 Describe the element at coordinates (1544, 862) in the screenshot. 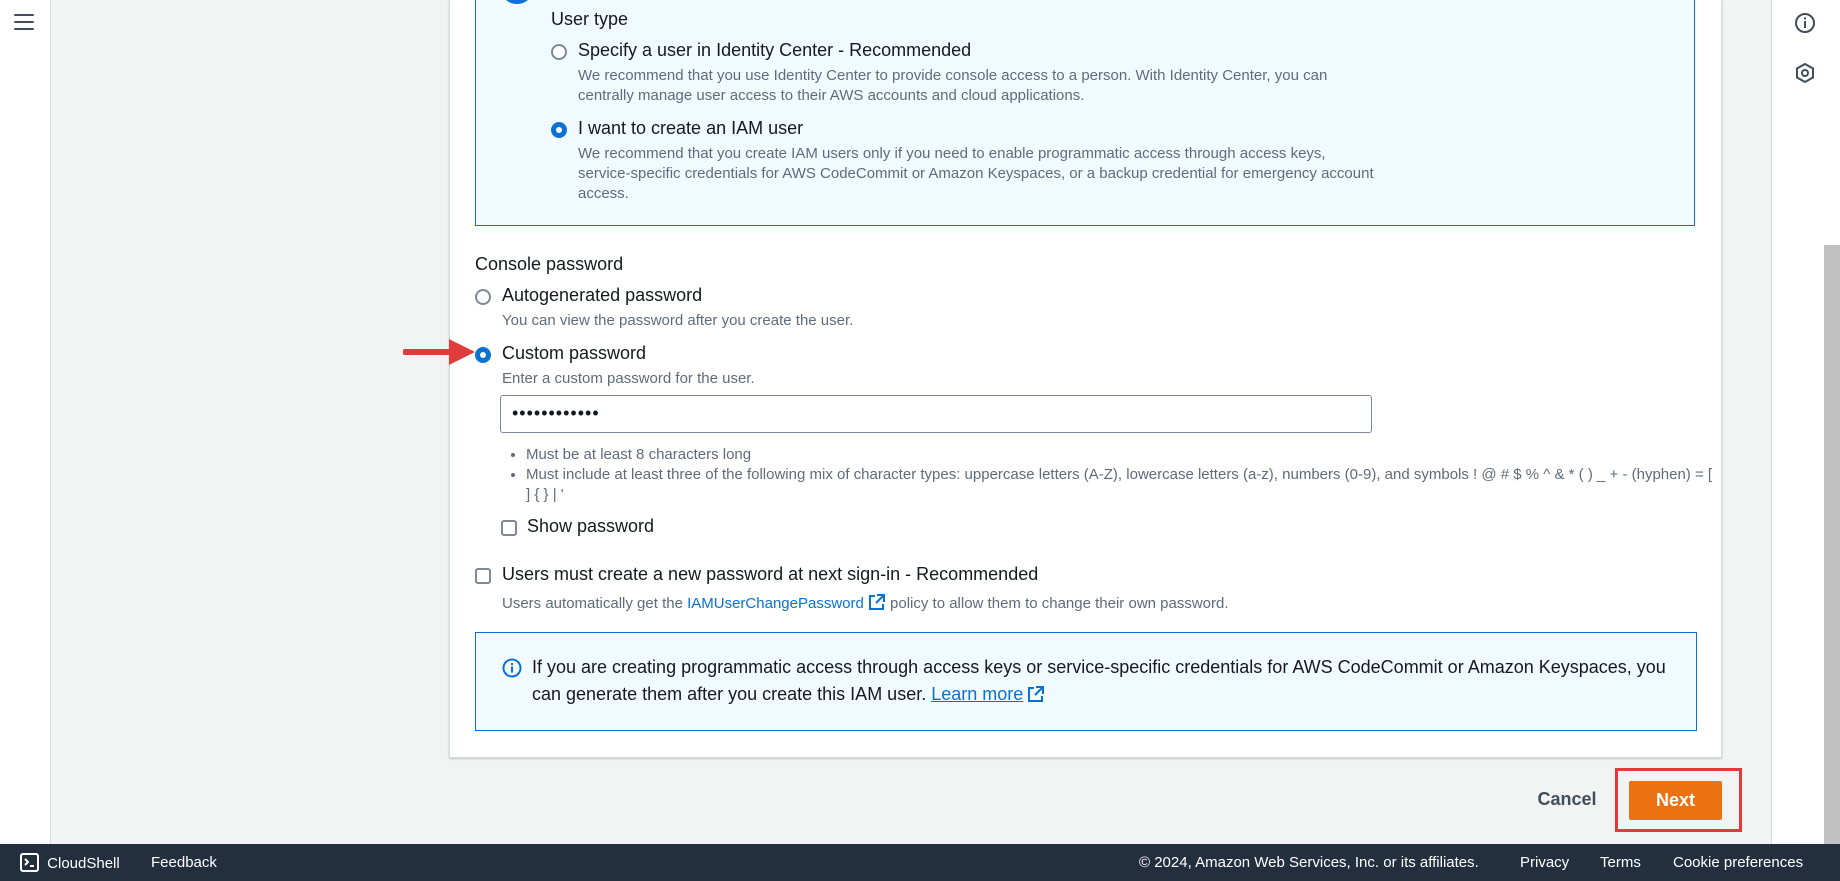

I see `privacy-link: Privacy` at that location.